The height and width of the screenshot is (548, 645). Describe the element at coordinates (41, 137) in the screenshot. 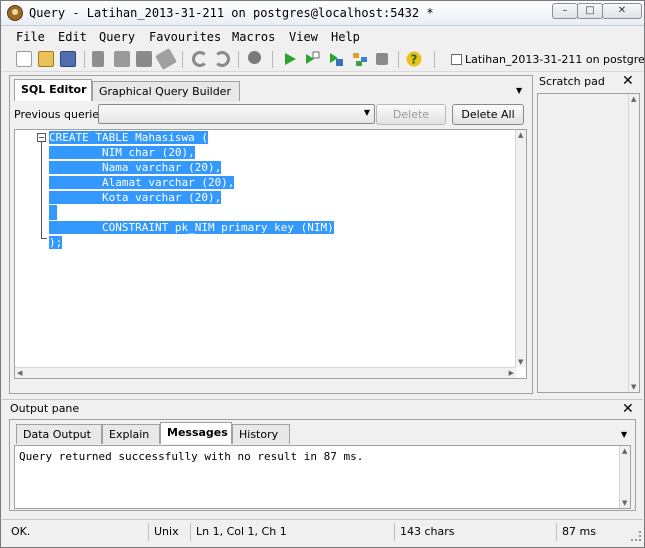

I see `fold-collapse-icon: −` at that location.